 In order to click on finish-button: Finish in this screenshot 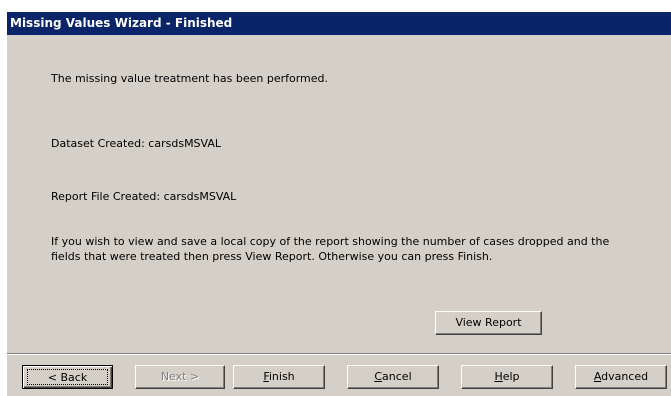, I will do `click(279, 377)`.